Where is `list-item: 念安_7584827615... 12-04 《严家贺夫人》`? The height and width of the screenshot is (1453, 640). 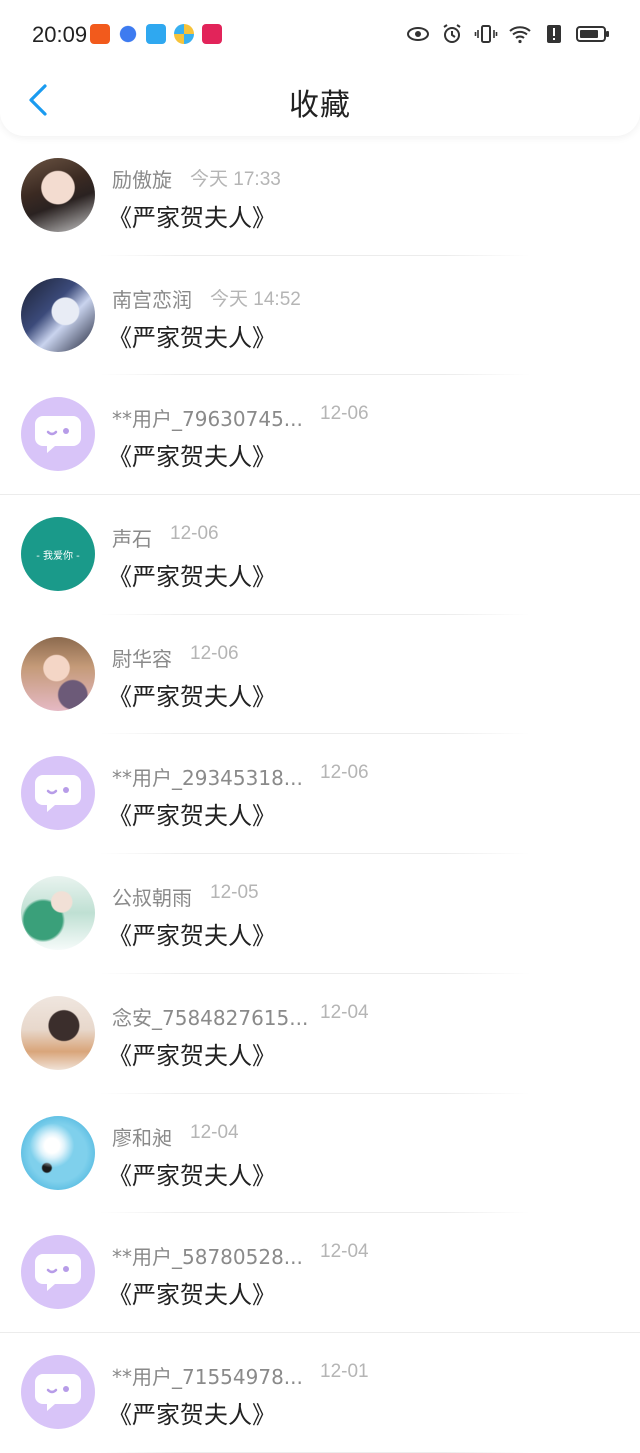
list-item: 念安_7584827615... 12-04 《严家贺夫人》 is located at coordinates (320, 1034).